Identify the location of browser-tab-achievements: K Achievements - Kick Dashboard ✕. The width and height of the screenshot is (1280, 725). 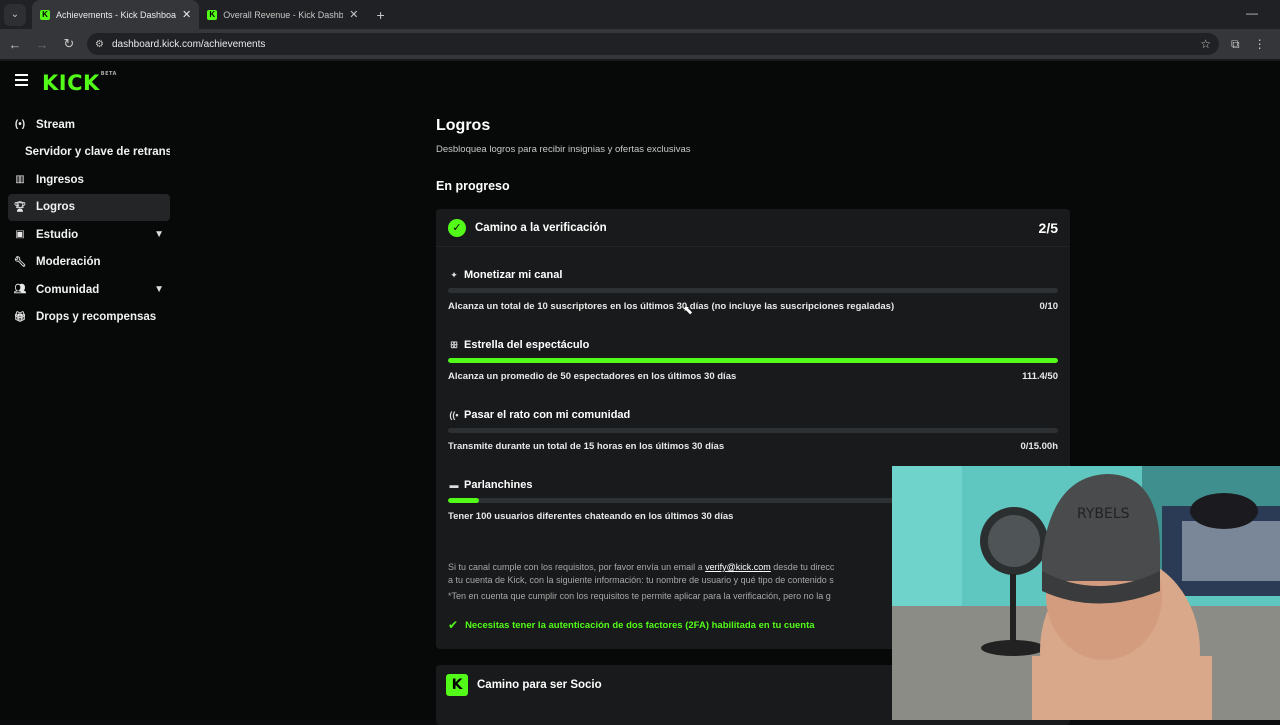
(116, 14).